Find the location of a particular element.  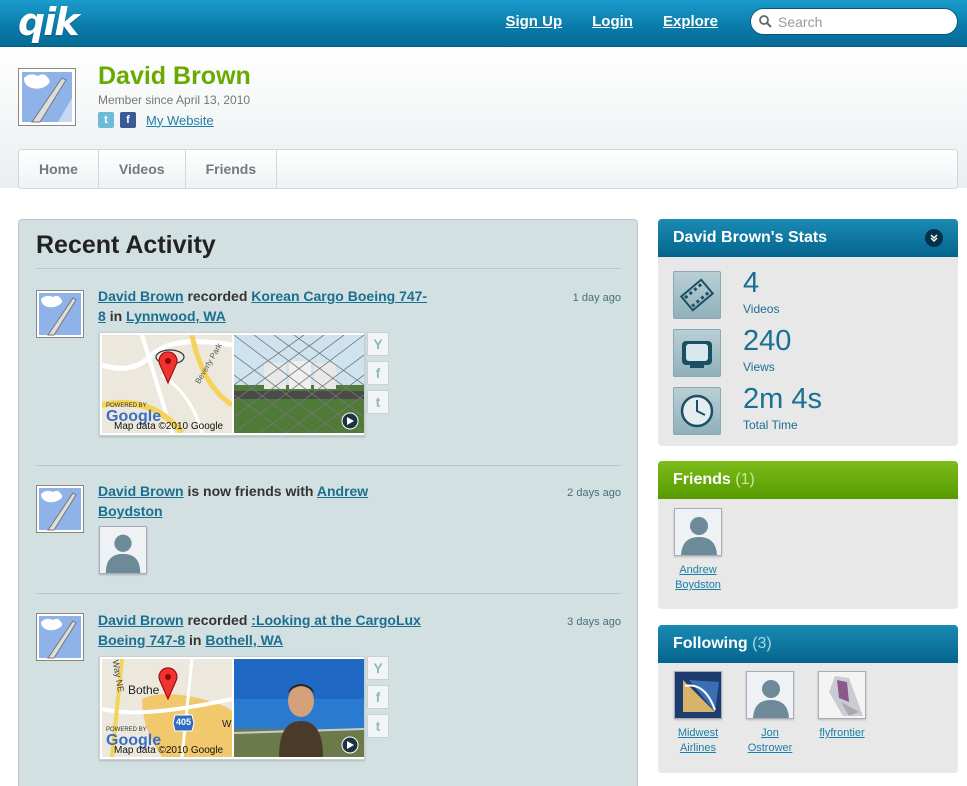

friends-count: (1) is located at coordinates (745, 479).